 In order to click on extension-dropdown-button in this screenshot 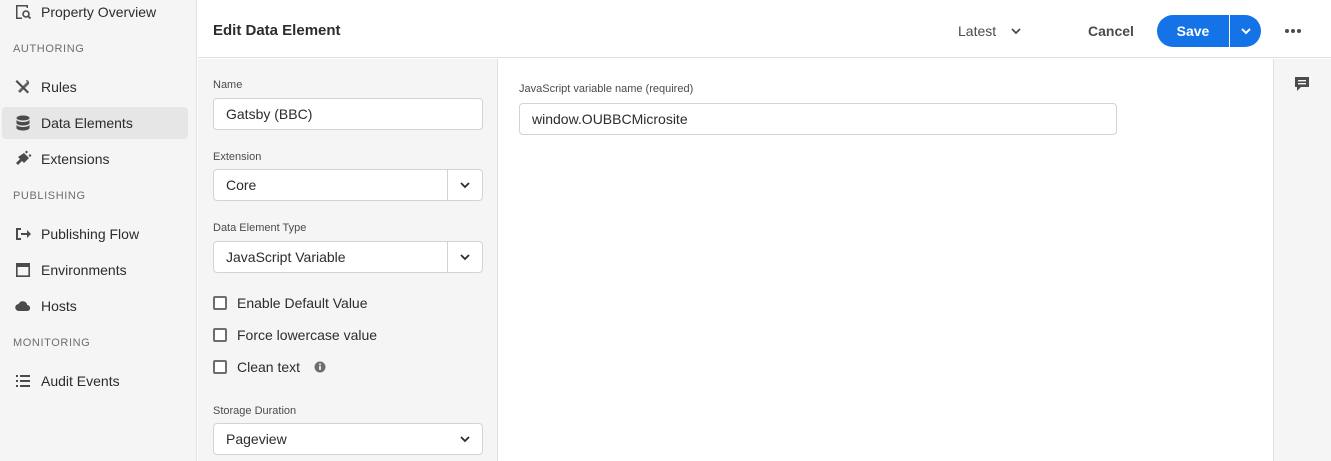, I will do `click(464, 185)`.